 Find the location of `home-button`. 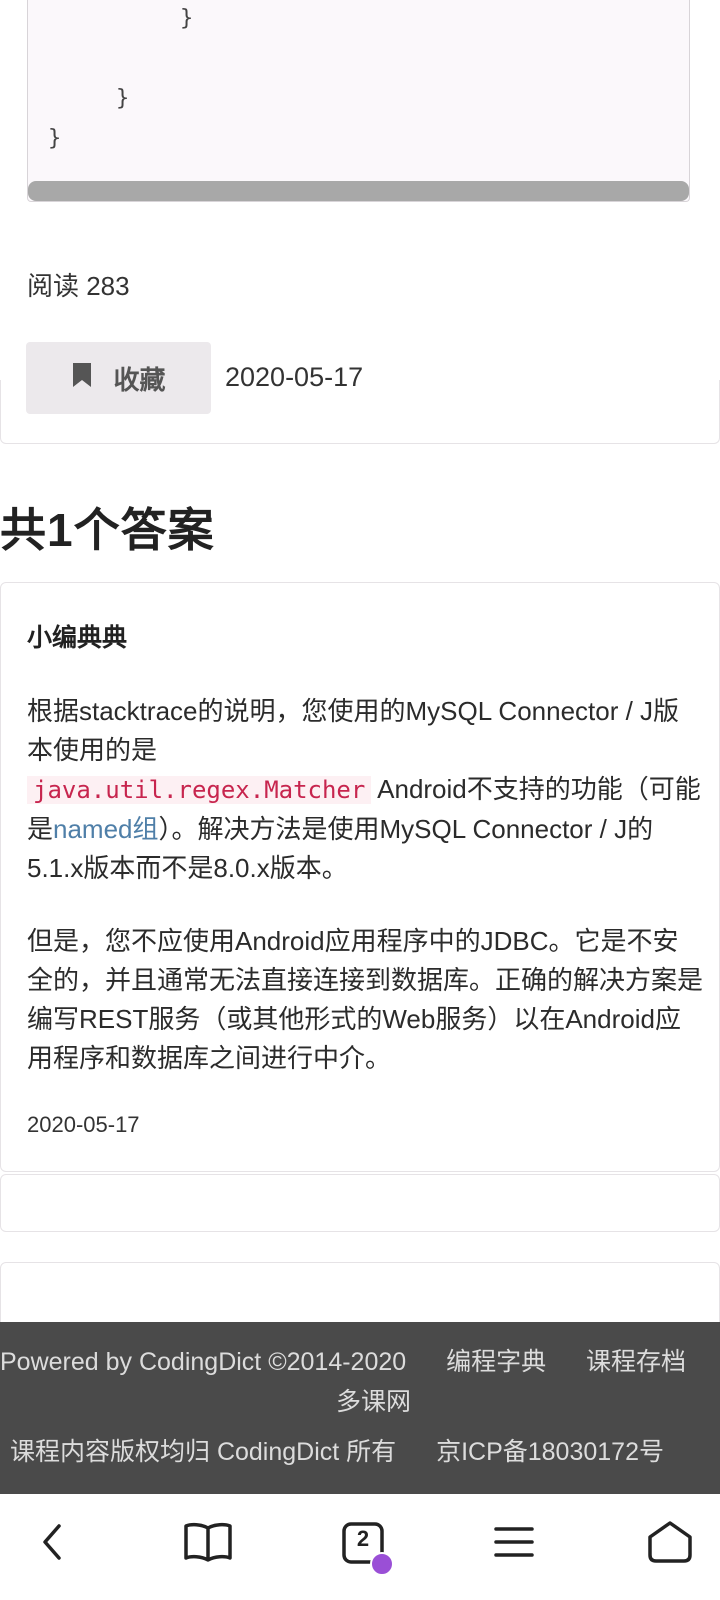

home-button is located at coordinates (670, 1544).